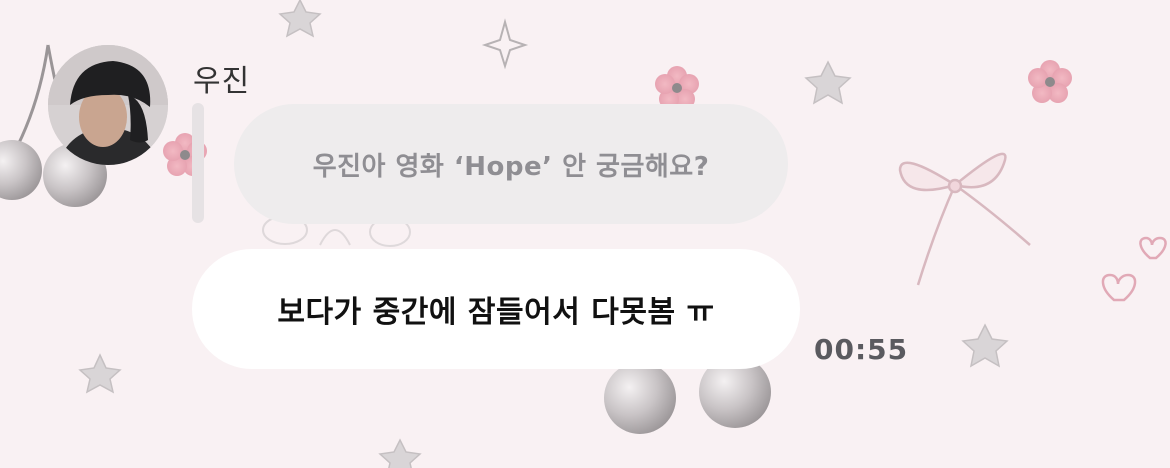 This screenshot has width=1170, height=468. Describe the element at coordinates (1134, 269) in the screenshot. I see `heart-icon` at that location.